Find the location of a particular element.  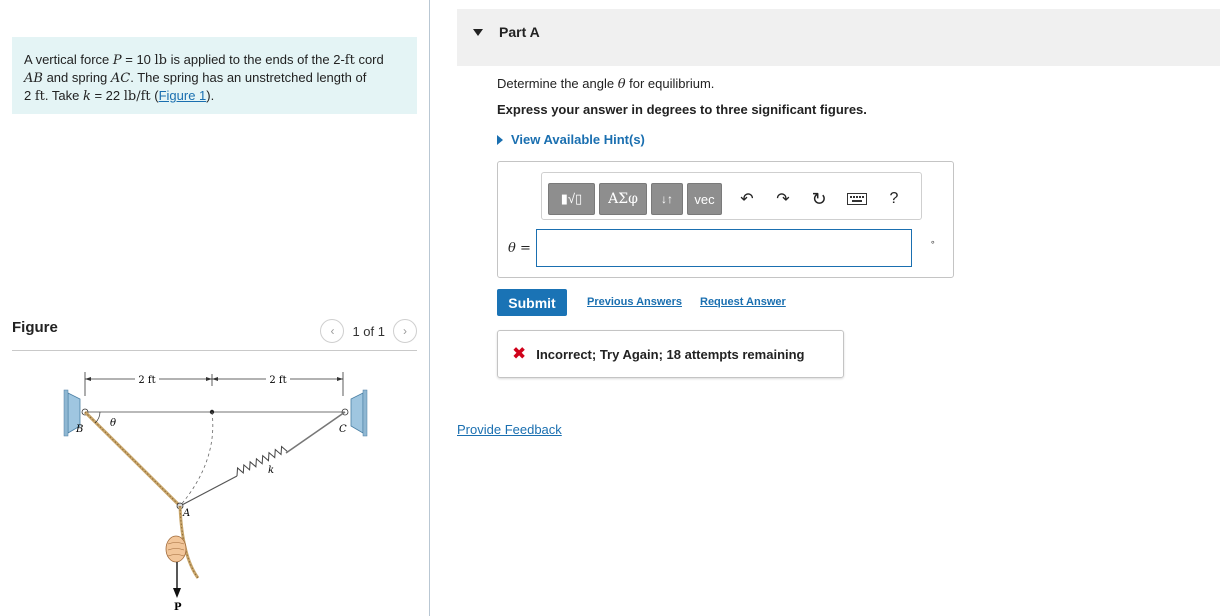

redo-icon: ↷ is located at coordinates (783, 199).